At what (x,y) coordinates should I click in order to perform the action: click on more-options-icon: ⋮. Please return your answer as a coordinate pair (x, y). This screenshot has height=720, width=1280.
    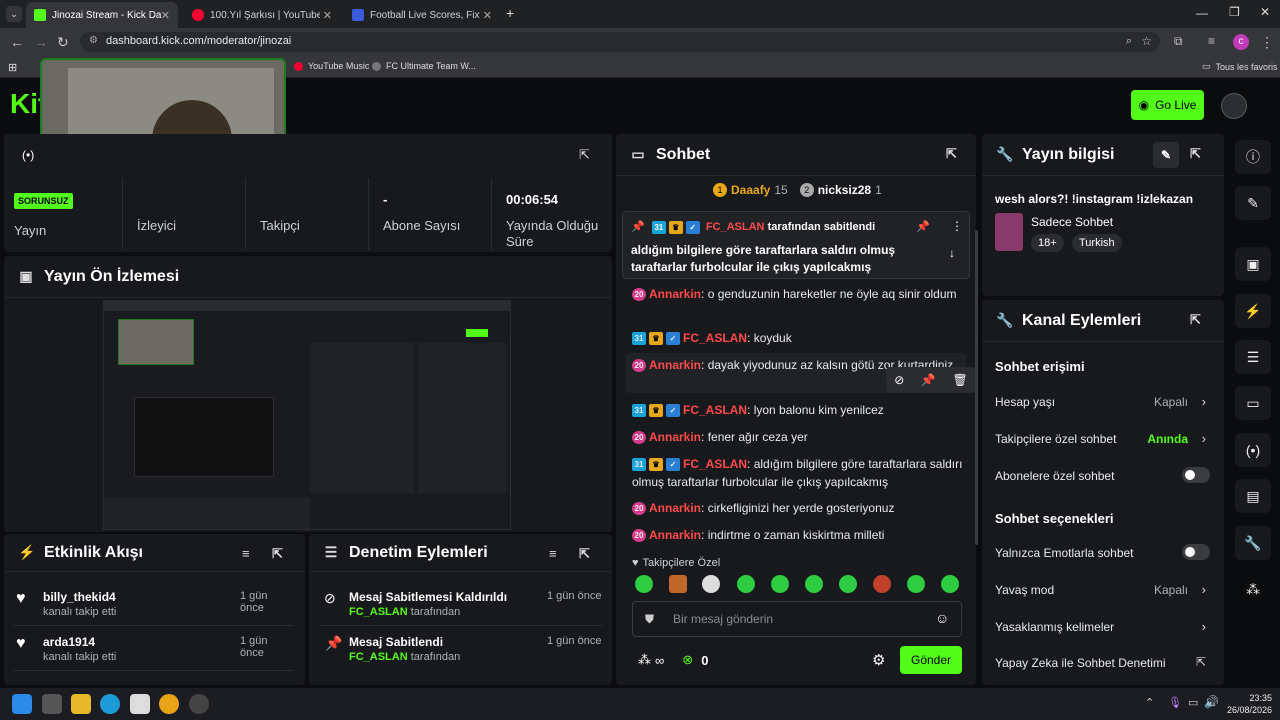
    Looking at the image, I should click on (957, 226).